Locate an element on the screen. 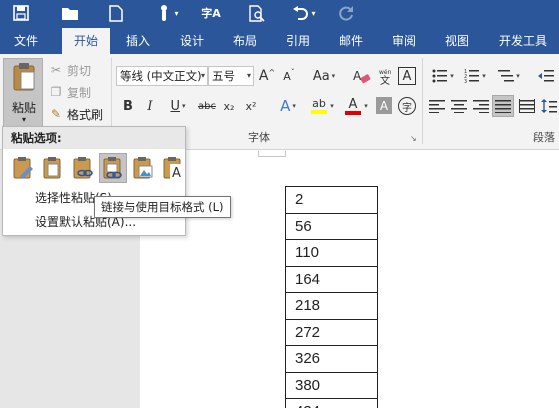 The height and width of the screenshot is (408, 559). table-cell: 434 is located at coordinates (331, 403).